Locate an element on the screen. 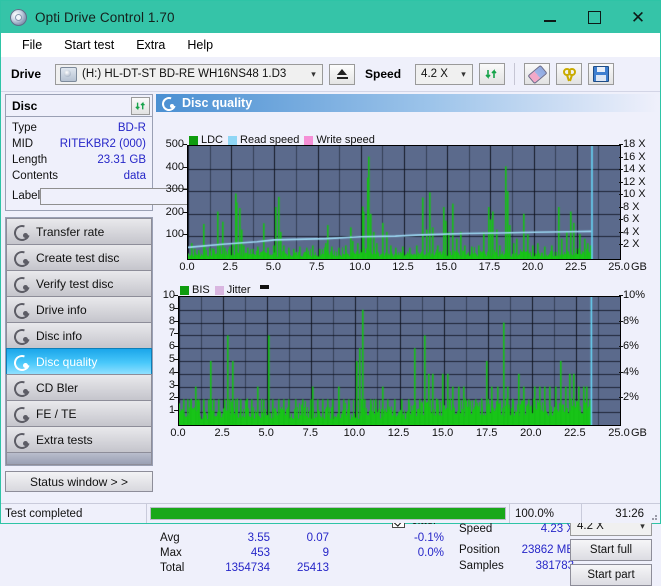  sidebar-item-disc-quality: Disc quality is located at coordinates (79, 361).